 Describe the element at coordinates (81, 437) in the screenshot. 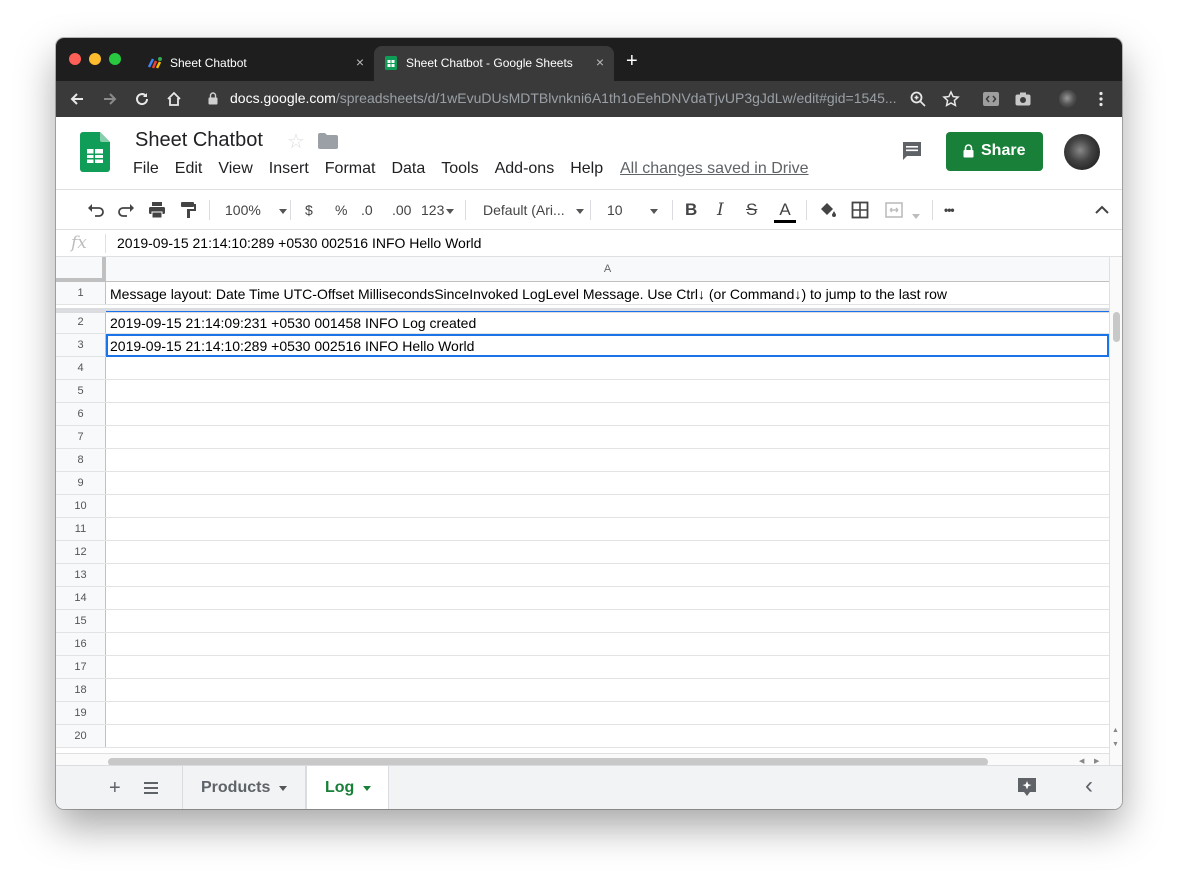

I see `row-header: 7` at that location.